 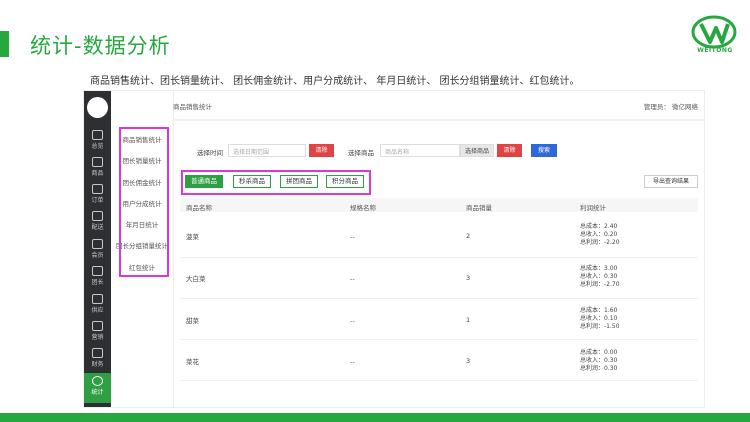 What do you see at coordinates (468, 320) in the screenshot?
I see `sales-qty: 1` at bounding box center [468, 320].